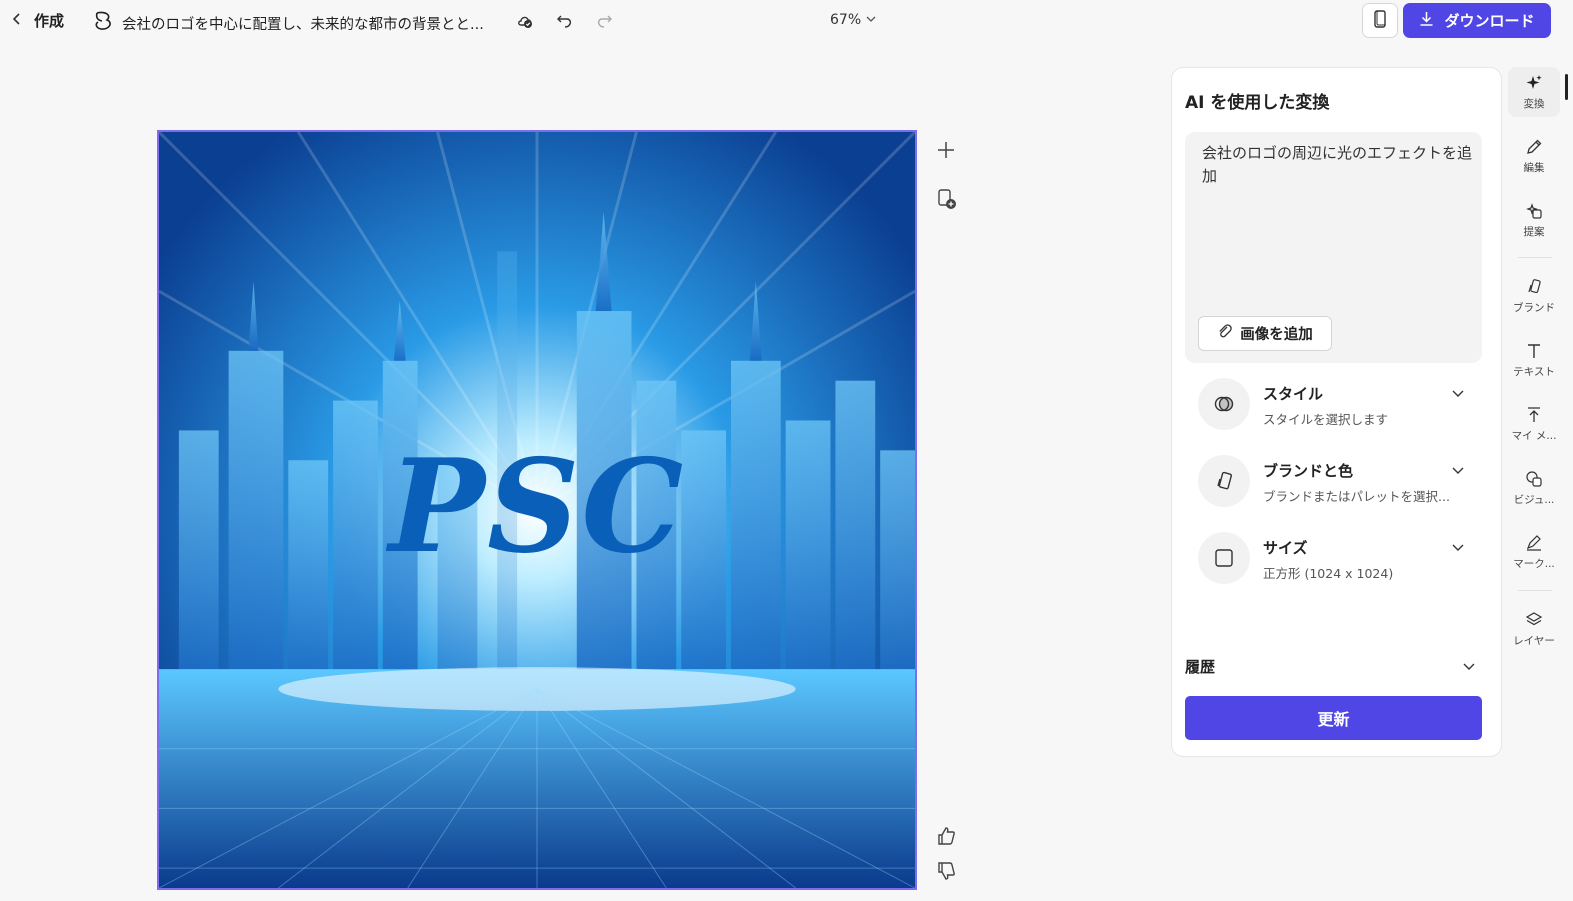 The width and height of the screenshot is (1573, 901). Describe the element at coordinates (1534, 351) in the screenshot. I see `text-icon` at that location.